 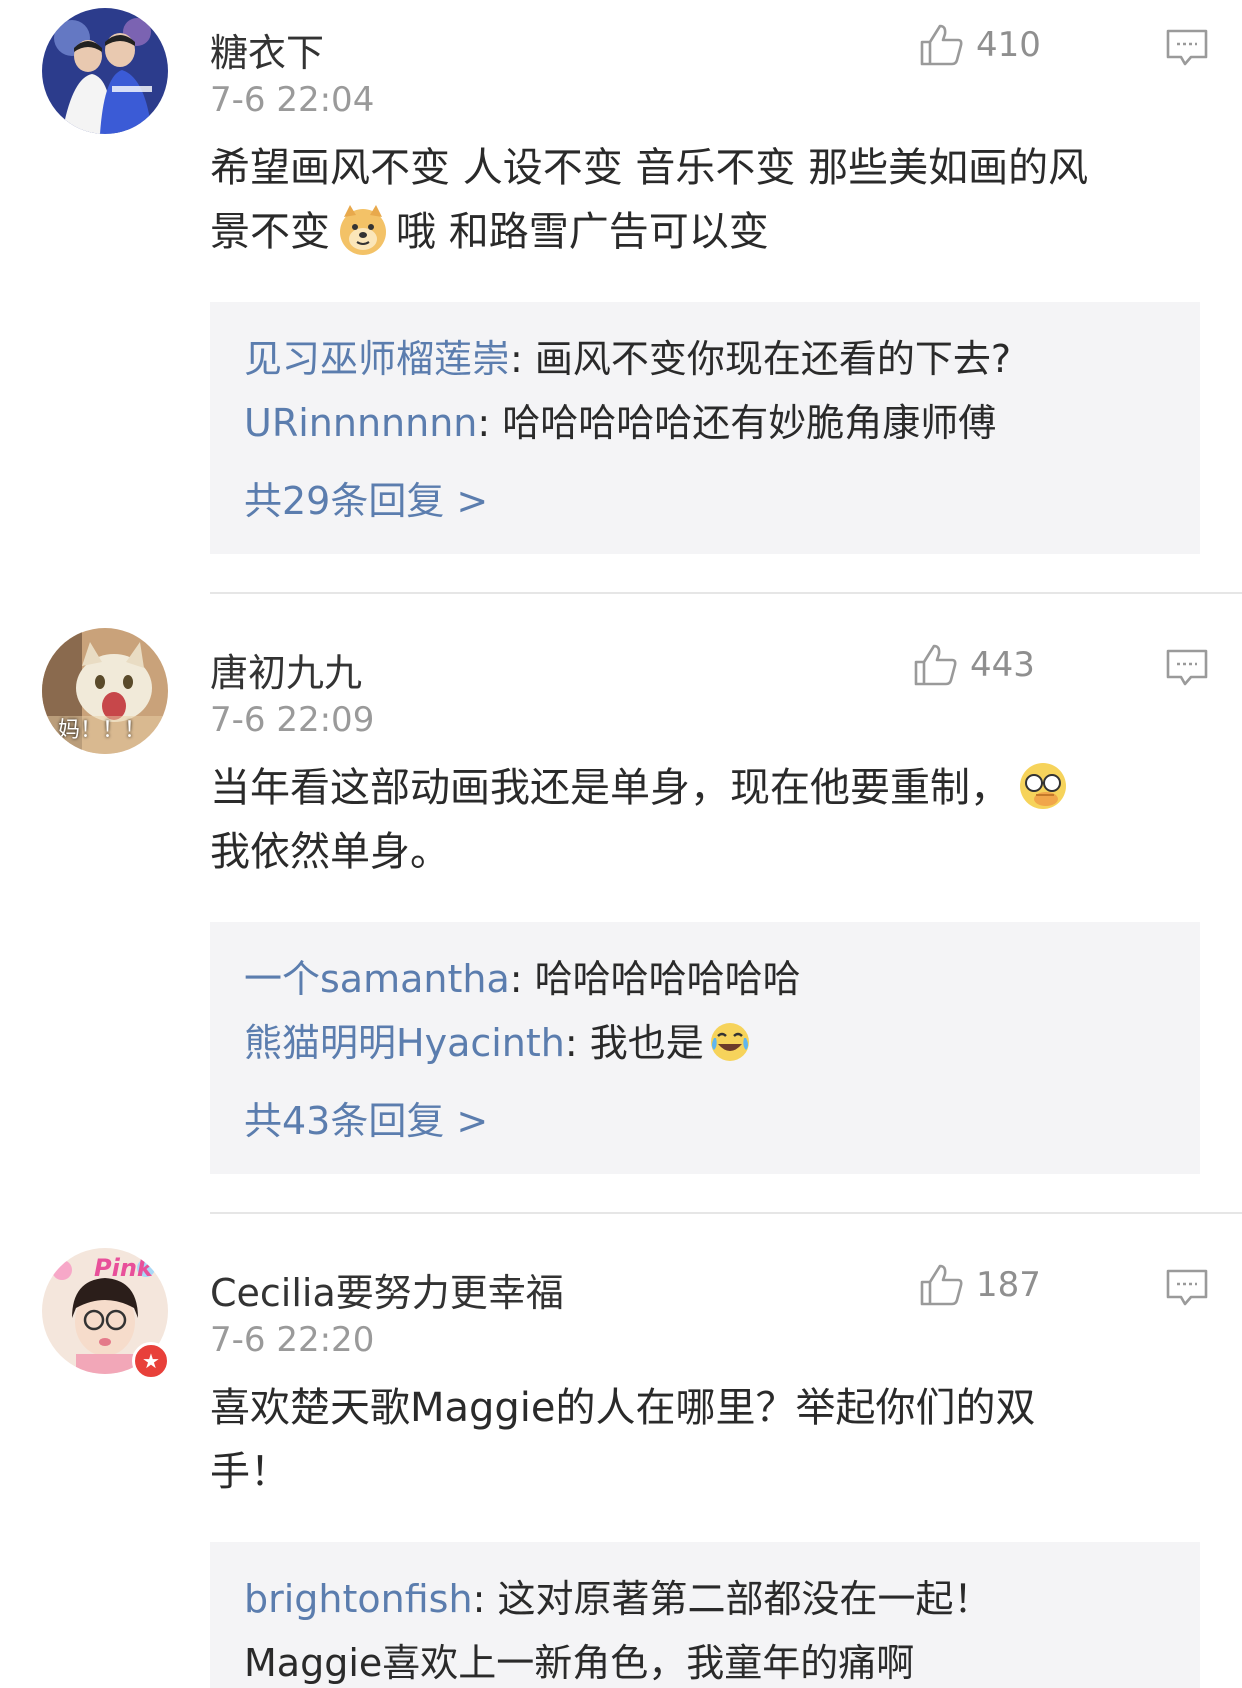 I want to click on like-count: 187, so click(x=1008, y=1285).